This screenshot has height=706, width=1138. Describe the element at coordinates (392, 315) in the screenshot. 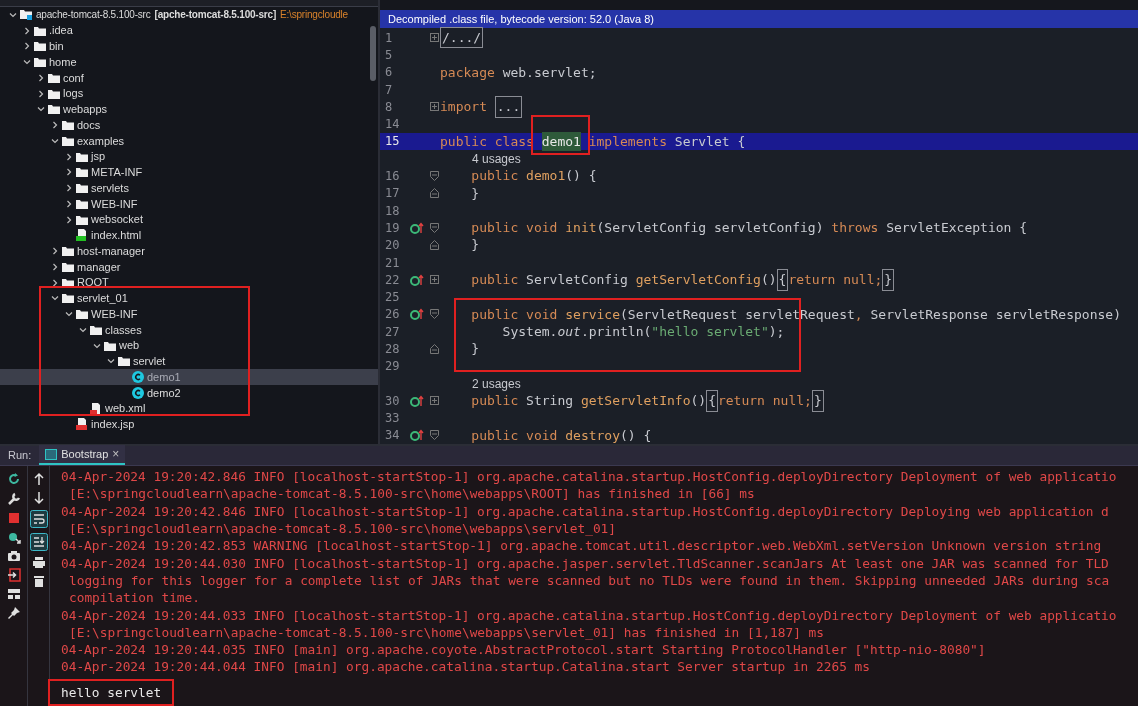

I see `line-number: 26` at that location.